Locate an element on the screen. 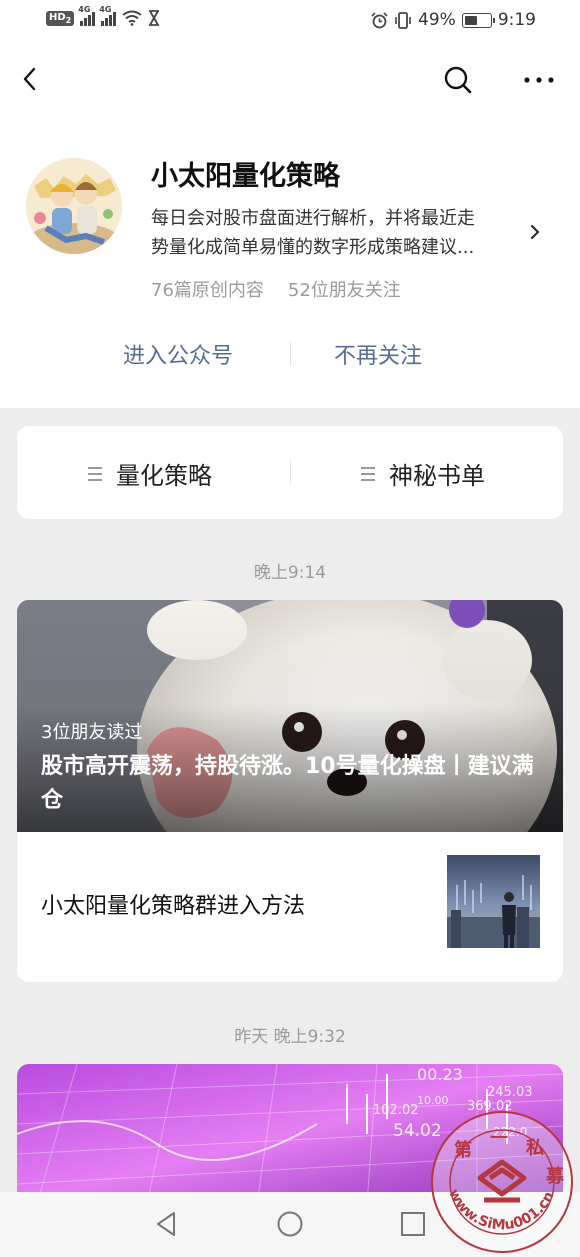 The image size is (580, 1257). nav-bar is located at coordinates (290, 79).